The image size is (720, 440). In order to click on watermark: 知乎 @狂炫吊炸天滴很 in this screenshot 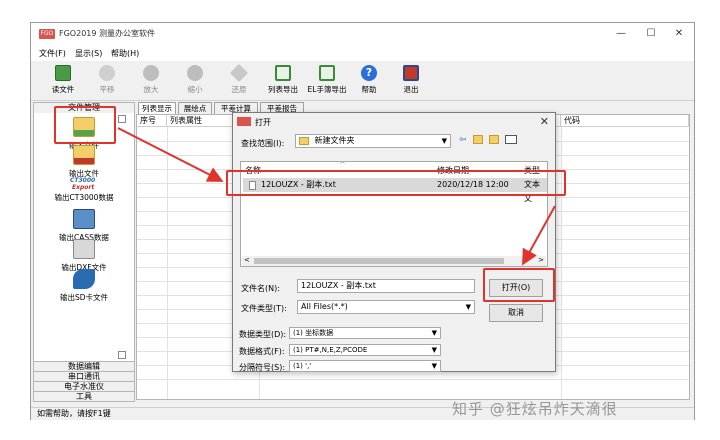, I will do `click(535, 409)`.